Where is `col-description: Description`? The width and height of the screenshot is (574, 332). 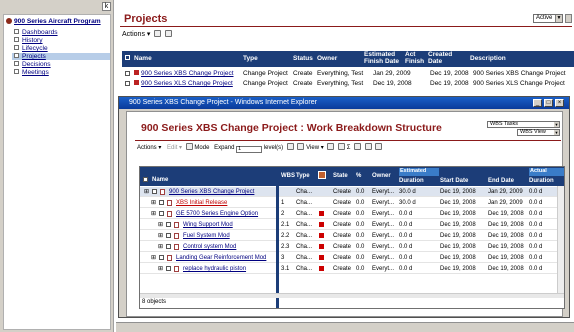 col-description: Description is located at coordinates (488, 58).